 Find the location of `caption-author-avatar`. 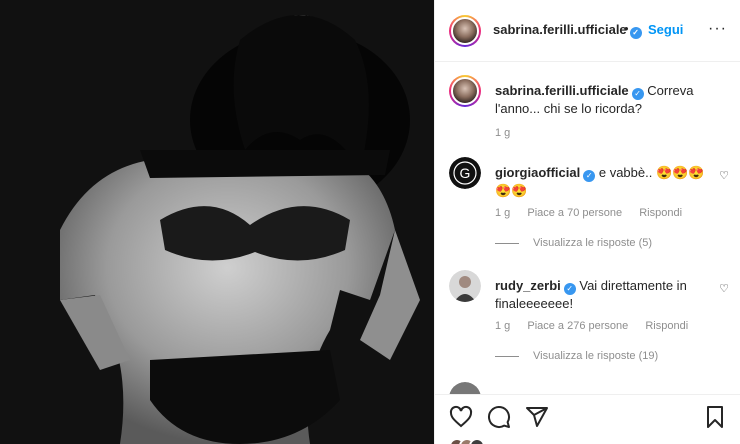

caption-author-avatar is located at coordinates (465, 91).